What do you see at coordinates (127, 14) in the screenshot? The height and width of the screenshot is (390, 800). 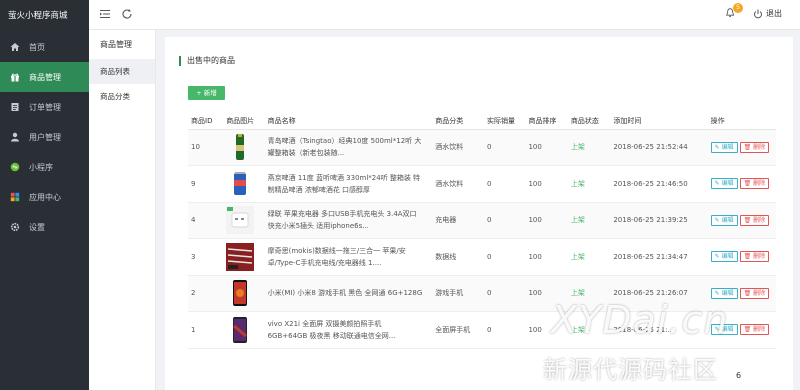 I see `refresh-icon` at bounding box center [127, 14].